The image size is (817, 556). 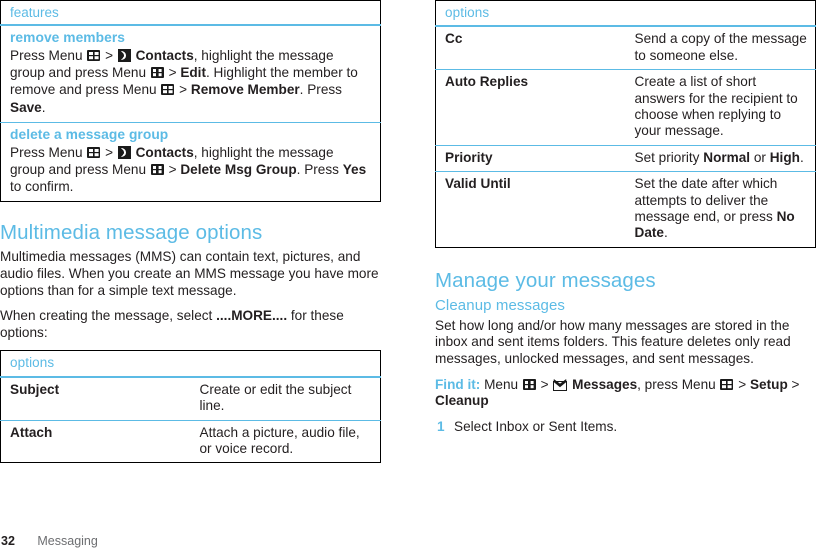 What do you see at coordinates (191, 398) in the screenshot?
I see `table-row: Subject Create or edit the subject line.` at bounding box center [191, 398].